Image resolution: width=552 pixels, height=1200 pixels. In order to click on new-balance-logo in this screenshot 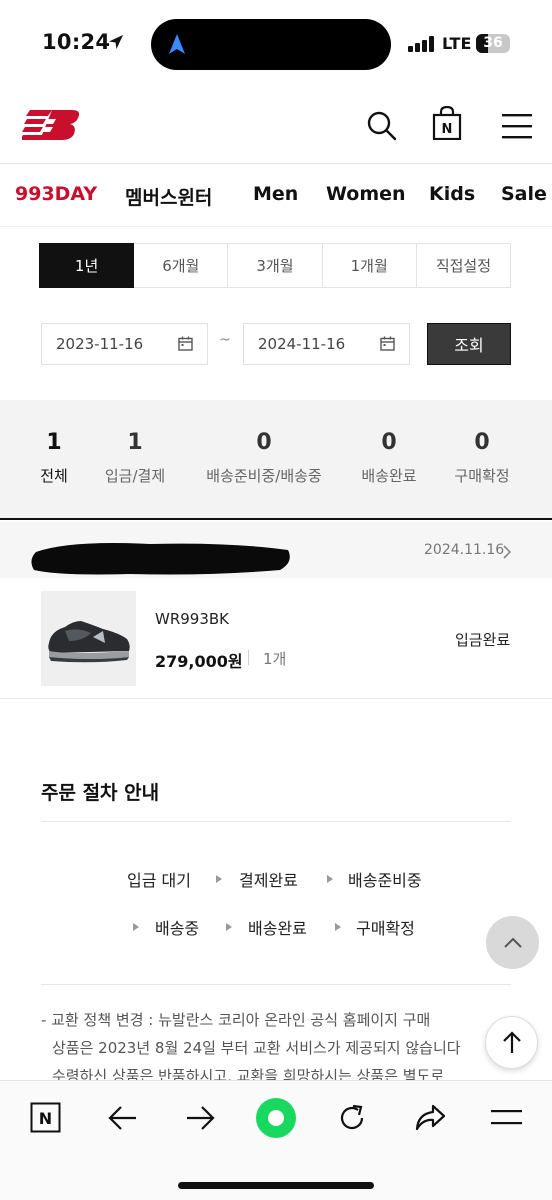, I will do `click(52, 125)`.